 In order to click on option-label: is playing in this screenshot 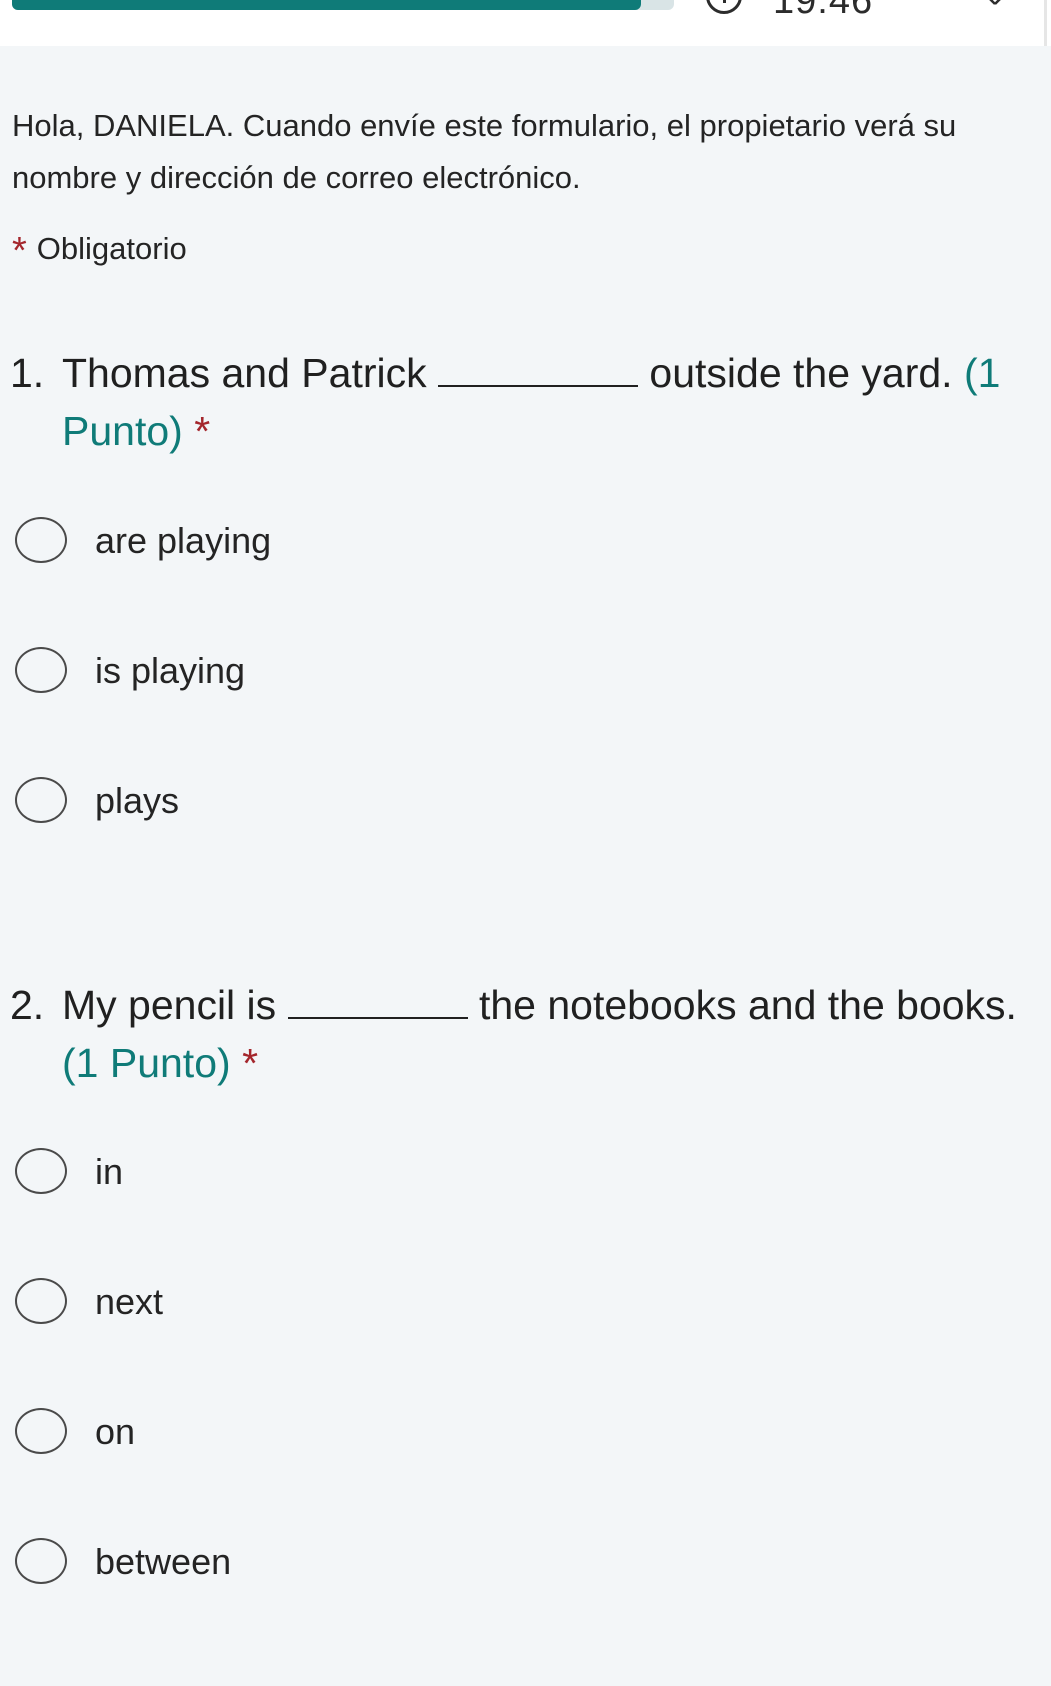, I will do `click(170, 670)`.